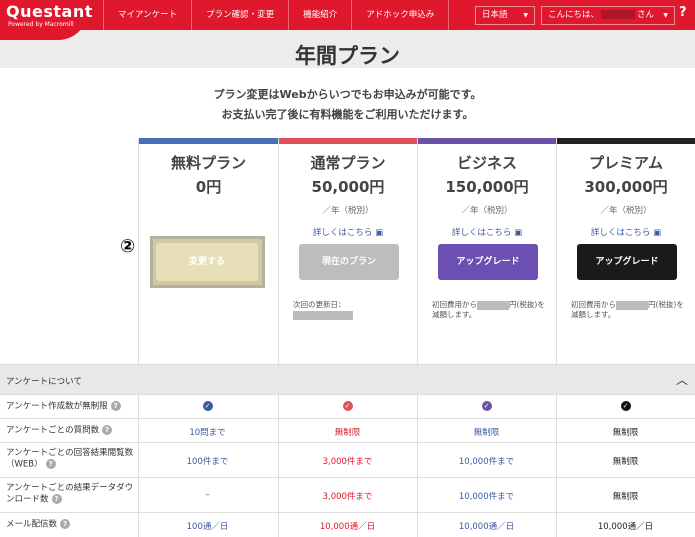 The image size is (695, 537). What do you see at coordinates (207, 262) in the screenshot?
I see `change-to-free-button: 変更する` at bounding box center [207, 262].